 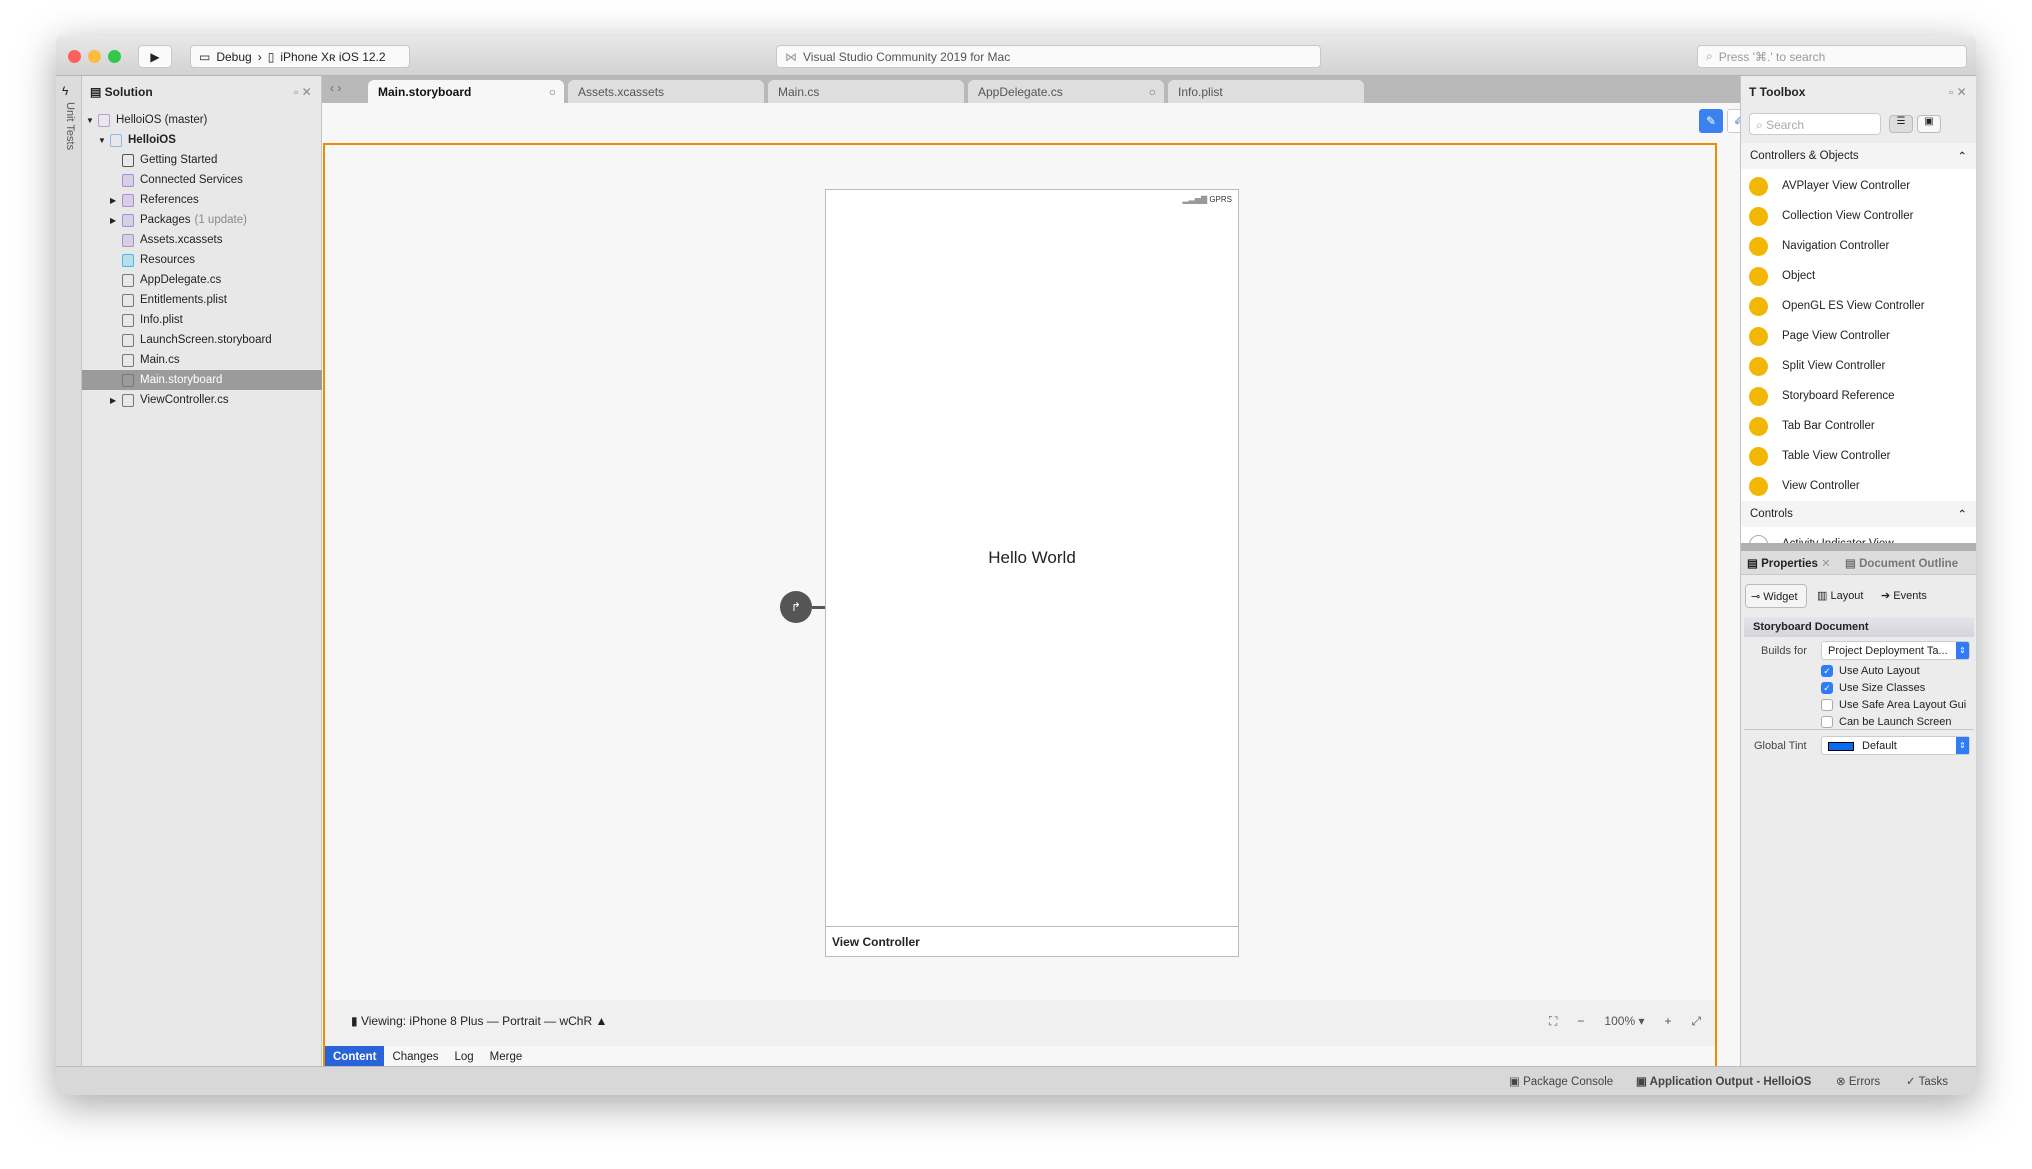 I want to click on events-tab: ➔ Events, so click(x=1904, y=595).